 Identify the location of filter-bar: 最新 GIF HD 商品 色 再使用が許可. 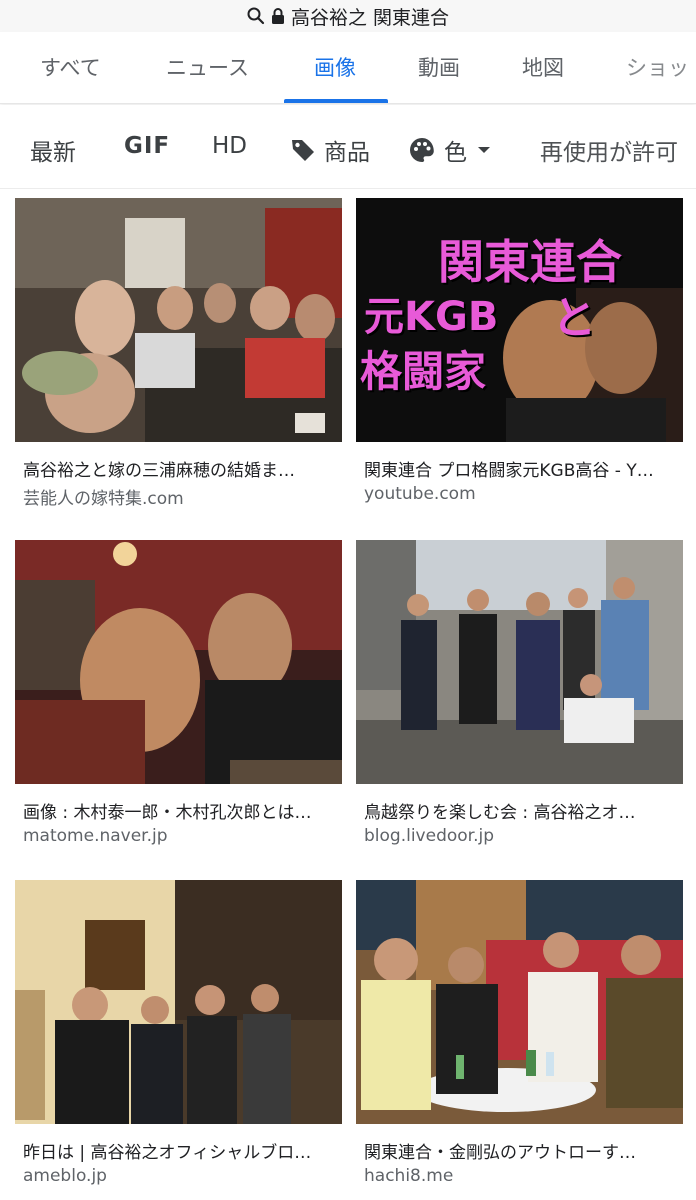
(348, 147).